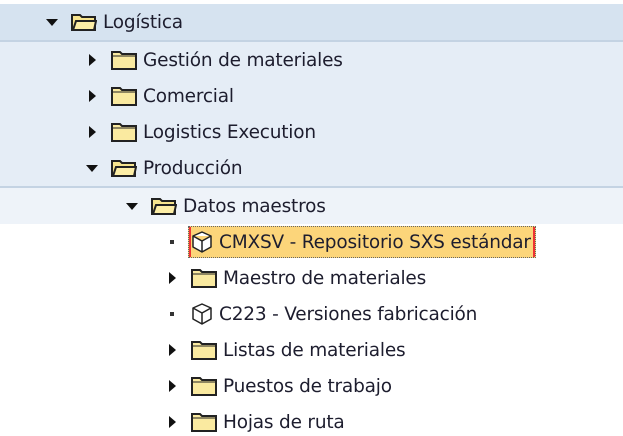 The width and height of the screenshot is (623, 436). What do you see at coordinates (299, 350) in the screenshot?
I see `tree-node: Listas de materiales` at bounding box center [299, 350].